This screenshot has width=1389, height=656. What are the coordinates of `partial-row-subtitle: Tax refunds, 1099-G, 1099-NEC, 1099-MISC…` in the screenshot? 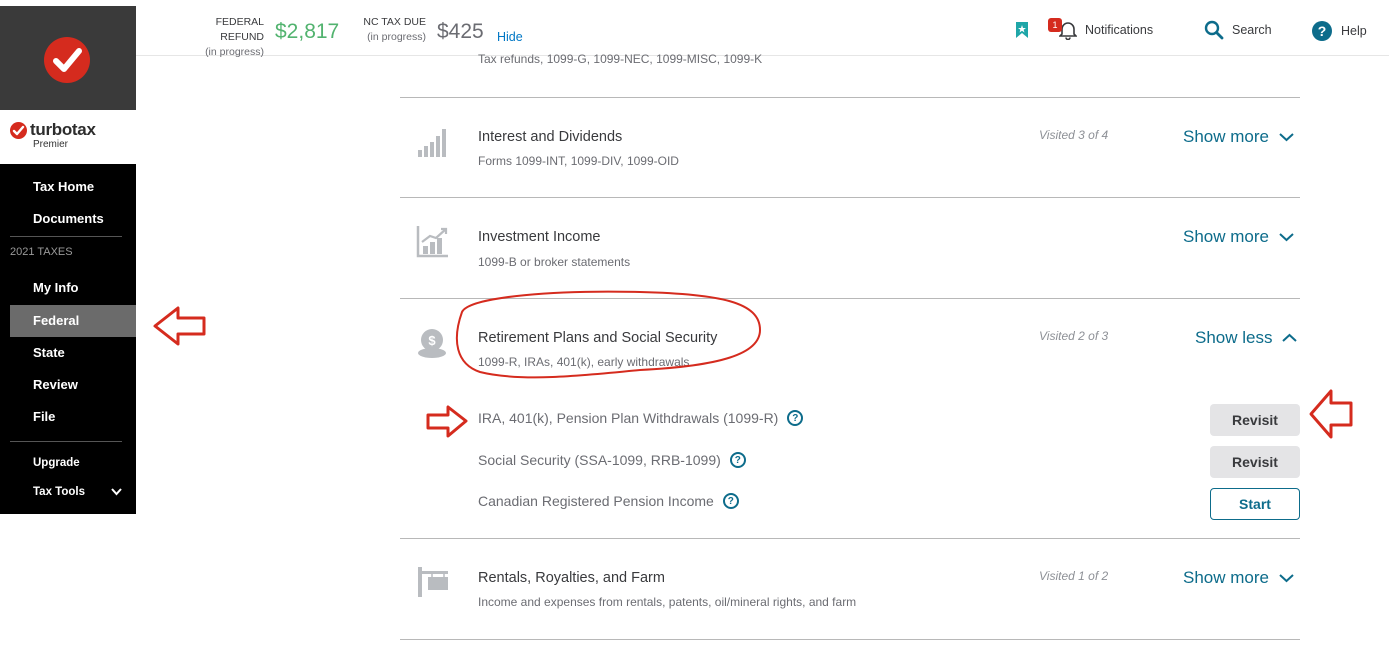 It's located at (620, 59).